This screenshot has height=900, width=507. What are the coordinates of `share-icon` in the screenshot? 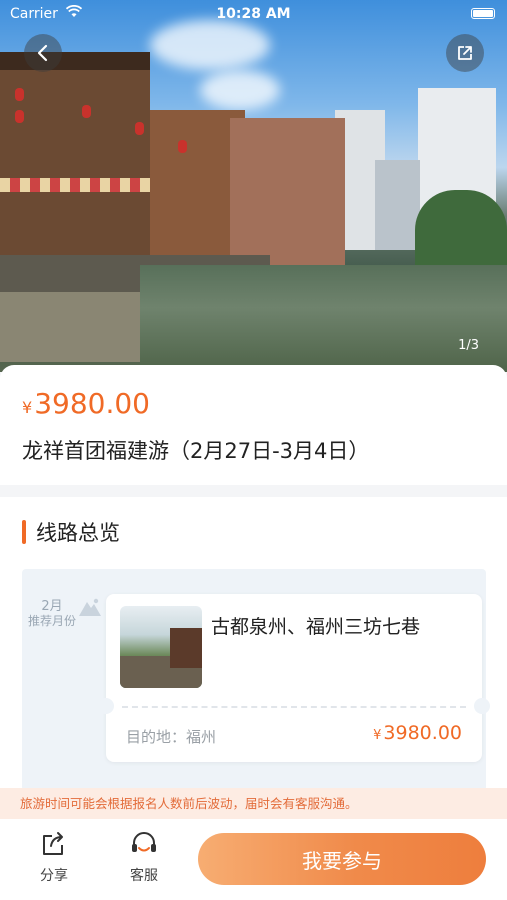 It's located at (465, 53).